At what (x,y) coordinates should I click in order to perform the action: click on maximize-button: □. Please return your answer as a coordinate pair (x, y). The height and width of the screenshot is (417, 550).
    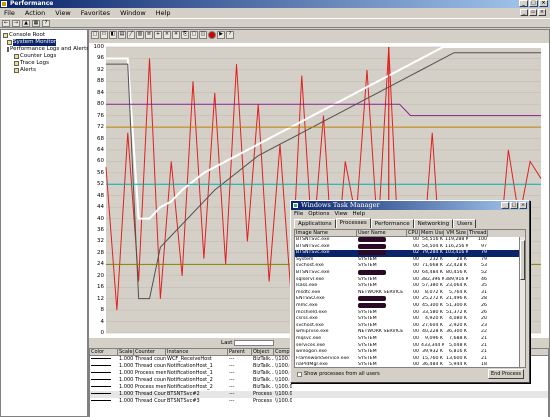
    Looking at the image, I should click on (533, 3).